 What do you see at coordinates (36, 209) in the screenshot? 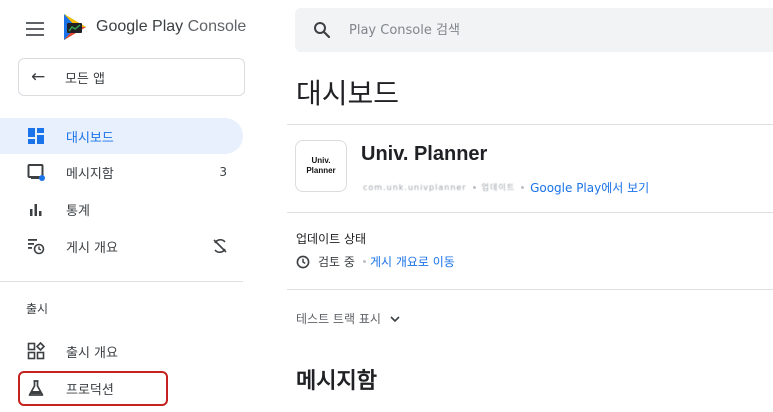
I see `bar-chart-icon` at bounding box center [36, 209].